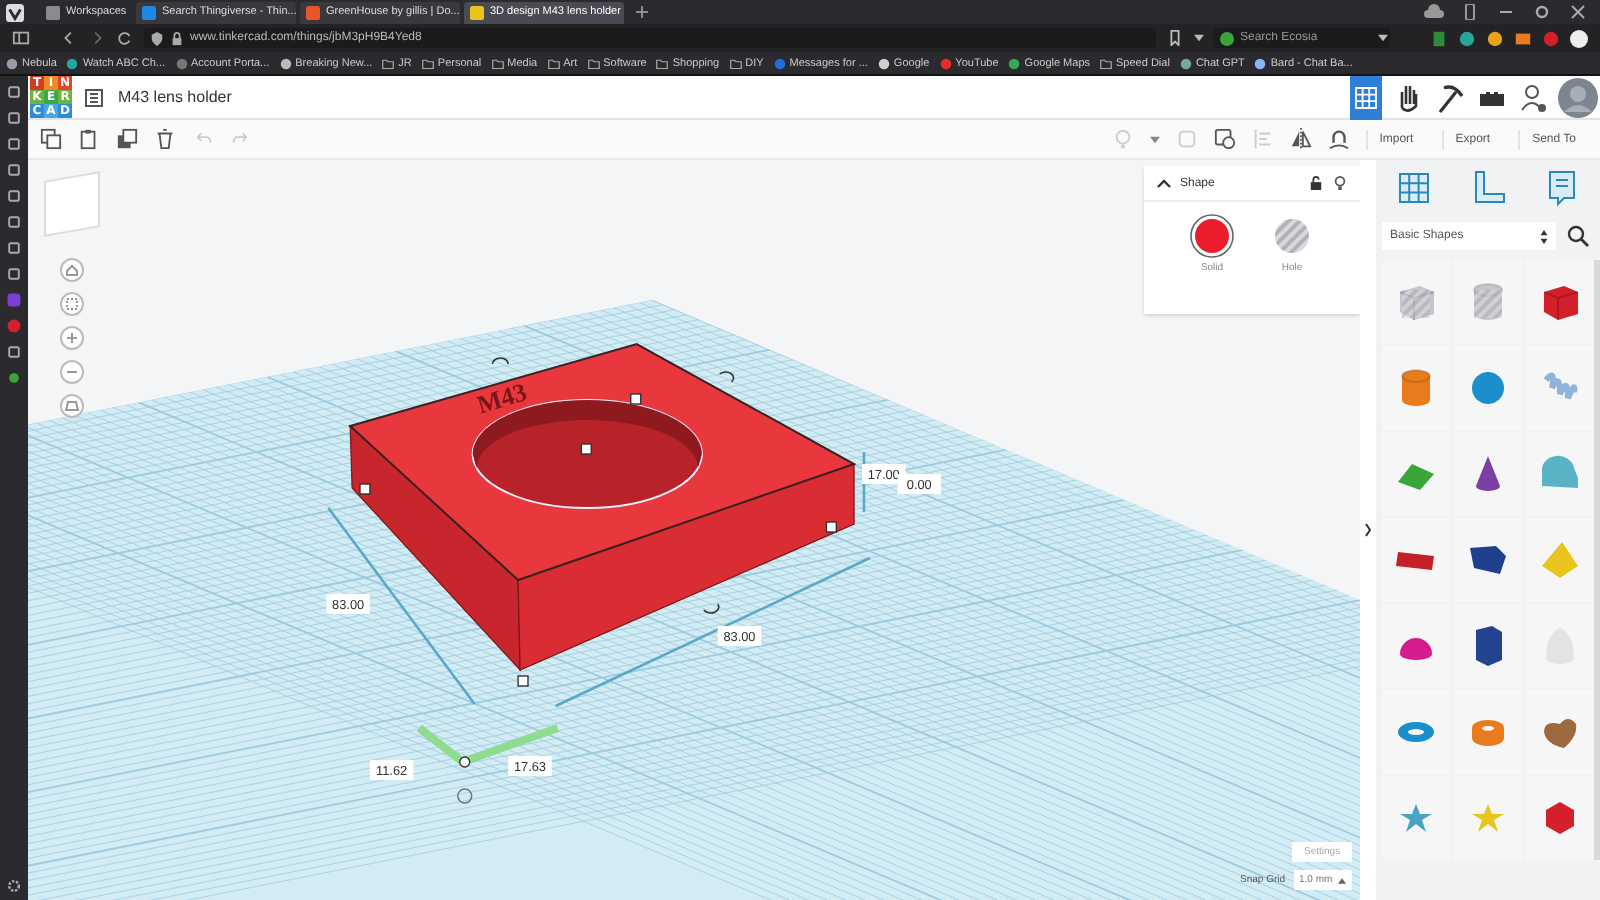 The width and height of the screenshot is (1600, 900). Describe the element at coordinates (1578, 236) in the screenshot. I see `search-icon` at that location.